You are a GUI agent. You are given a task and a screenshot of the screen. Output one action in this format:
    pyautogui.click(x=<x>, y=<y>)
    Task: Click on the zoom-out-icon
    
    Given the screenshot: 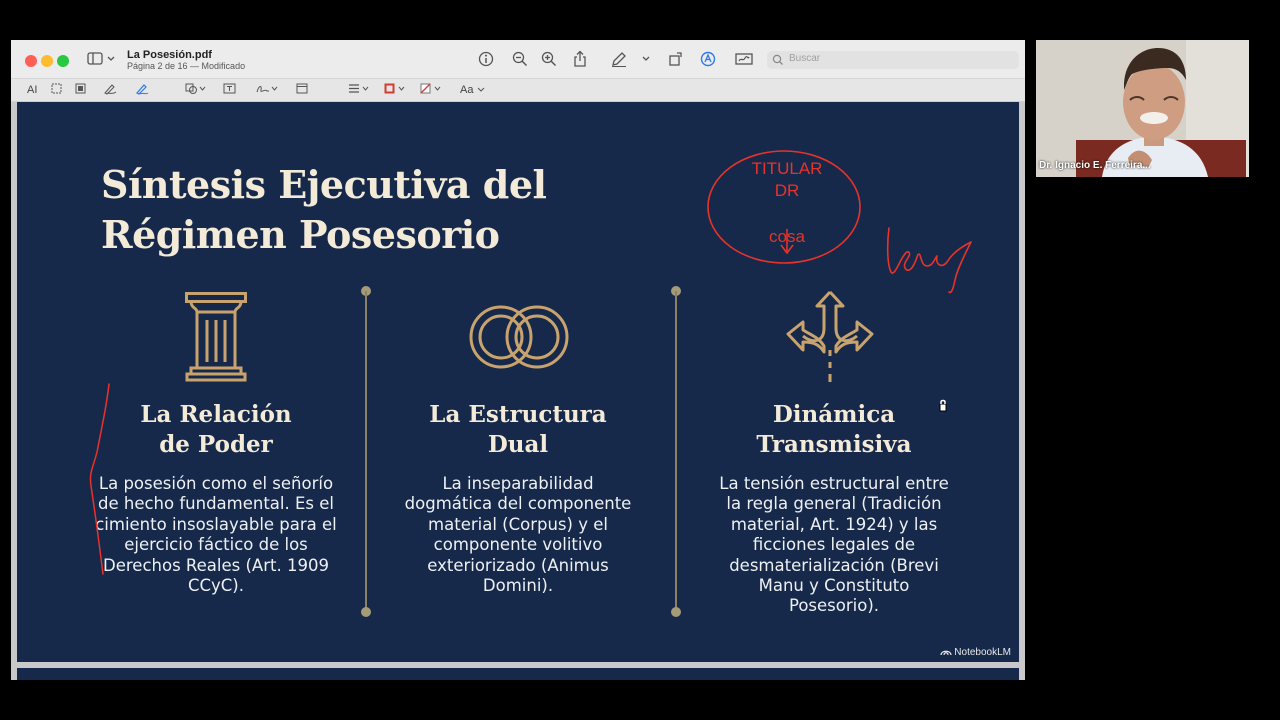 What is the action you would take?
    pyautogui.click(x=520, y=59)
    